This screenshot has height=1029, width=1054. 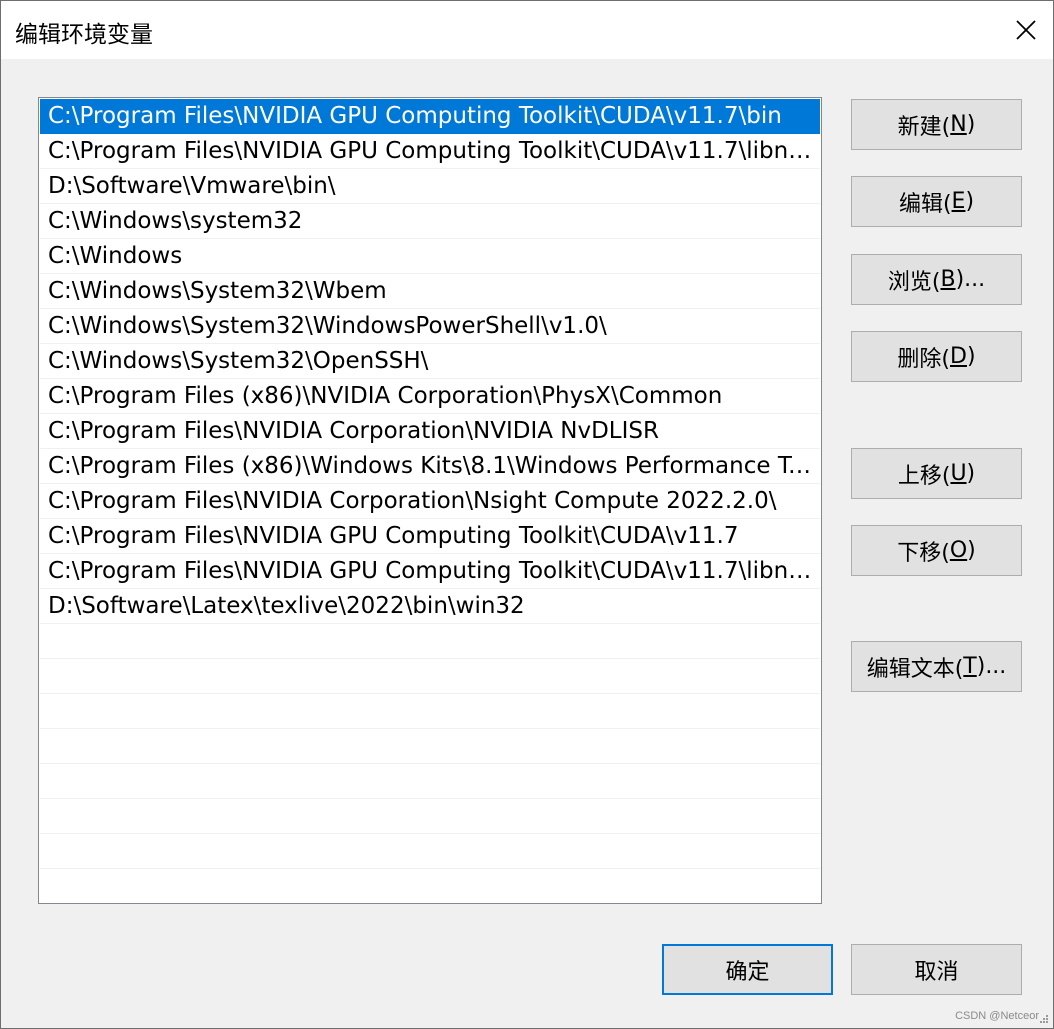 I want to click on path-text: C:\Windows\system32, so click(x=175, y=221).